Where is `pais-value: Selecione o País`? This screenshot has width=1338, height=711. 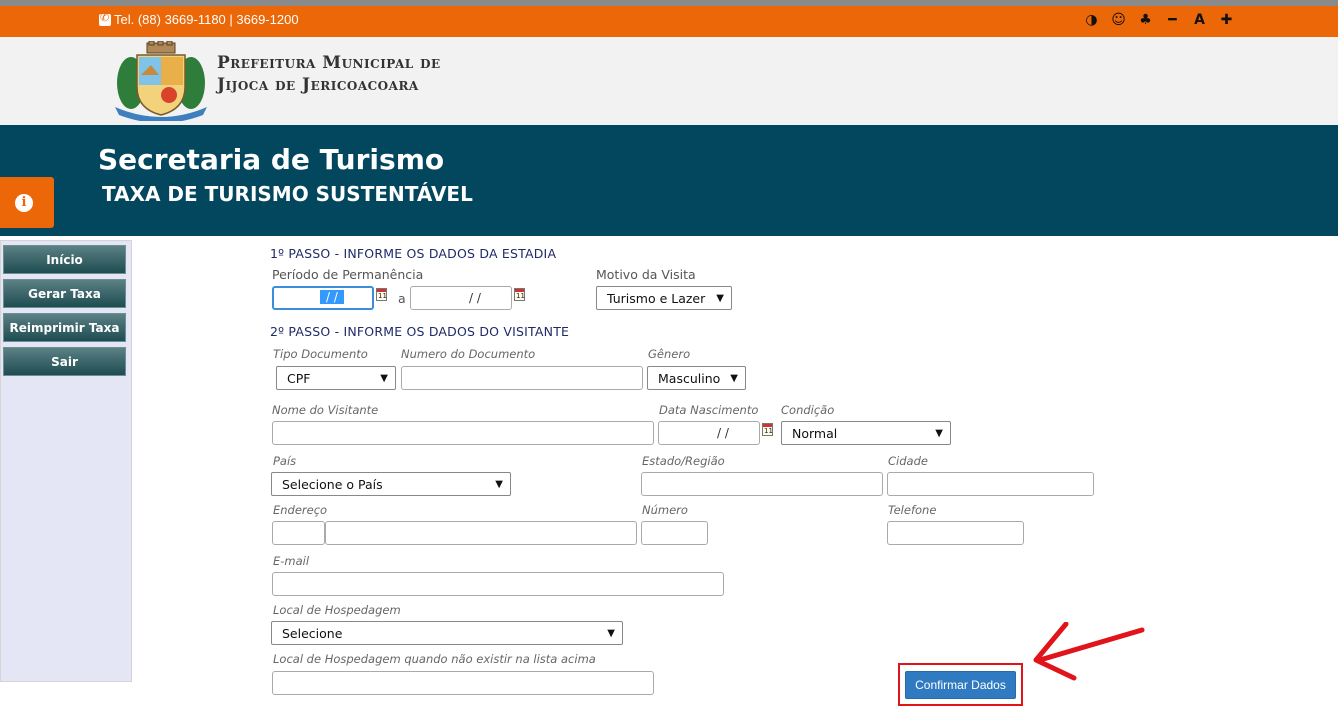
pais-value: Selecione o País is located at coordinates (332, 484).